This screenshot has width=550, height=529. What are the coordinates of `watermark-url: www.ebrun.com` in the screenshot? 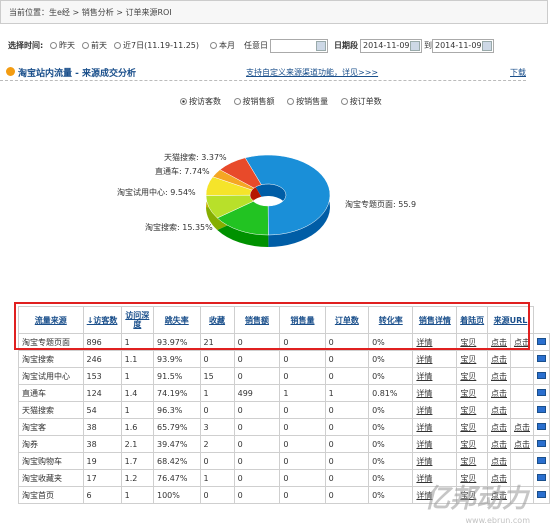 It's located at (498, 520).